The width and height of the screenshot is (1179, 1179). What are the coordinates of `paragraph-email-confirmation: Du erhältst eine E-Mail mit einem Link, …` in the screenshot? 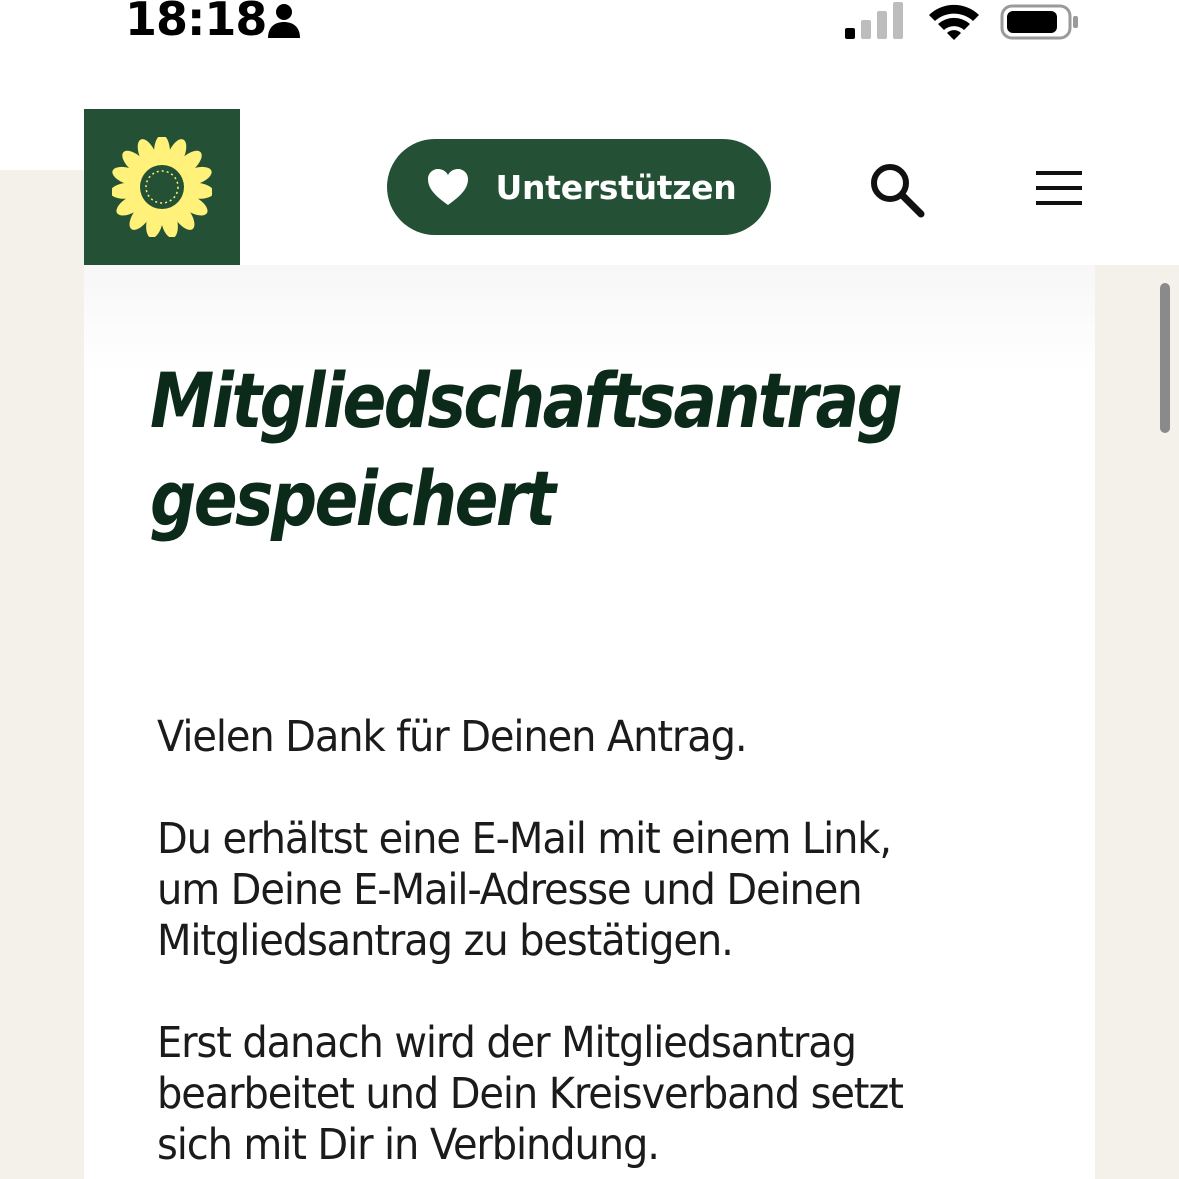 It's located at (524, 890).